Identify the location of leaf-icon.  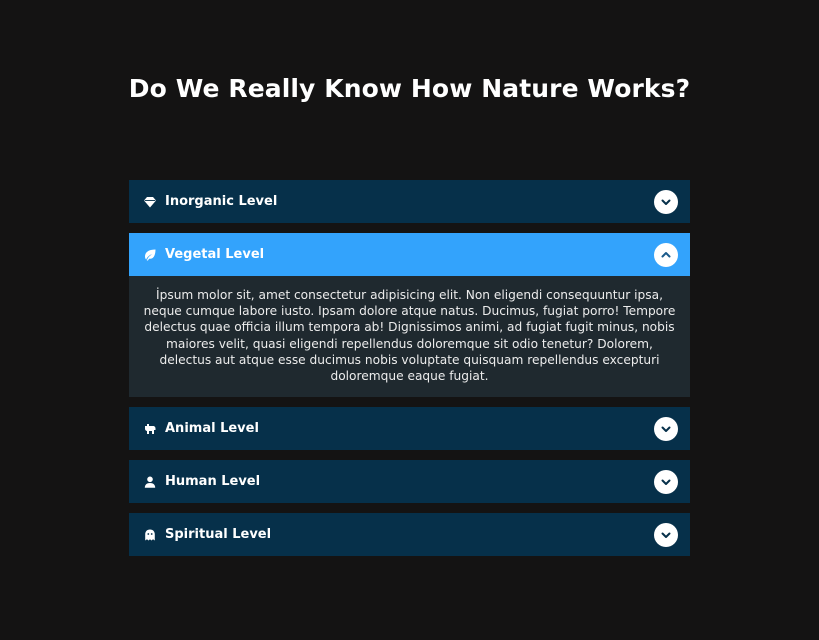
(149, 254).